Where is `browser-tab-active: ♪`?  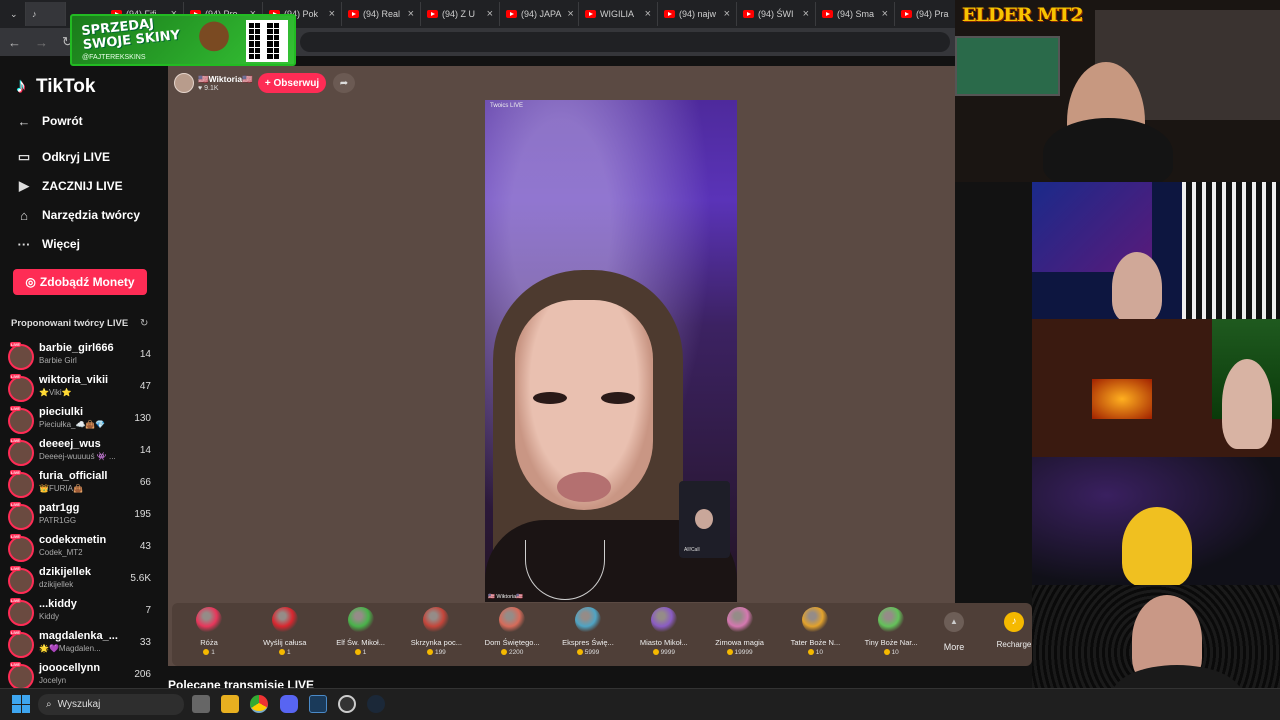 browser-tab-active: ♪ is located at coordinates (46, 14).